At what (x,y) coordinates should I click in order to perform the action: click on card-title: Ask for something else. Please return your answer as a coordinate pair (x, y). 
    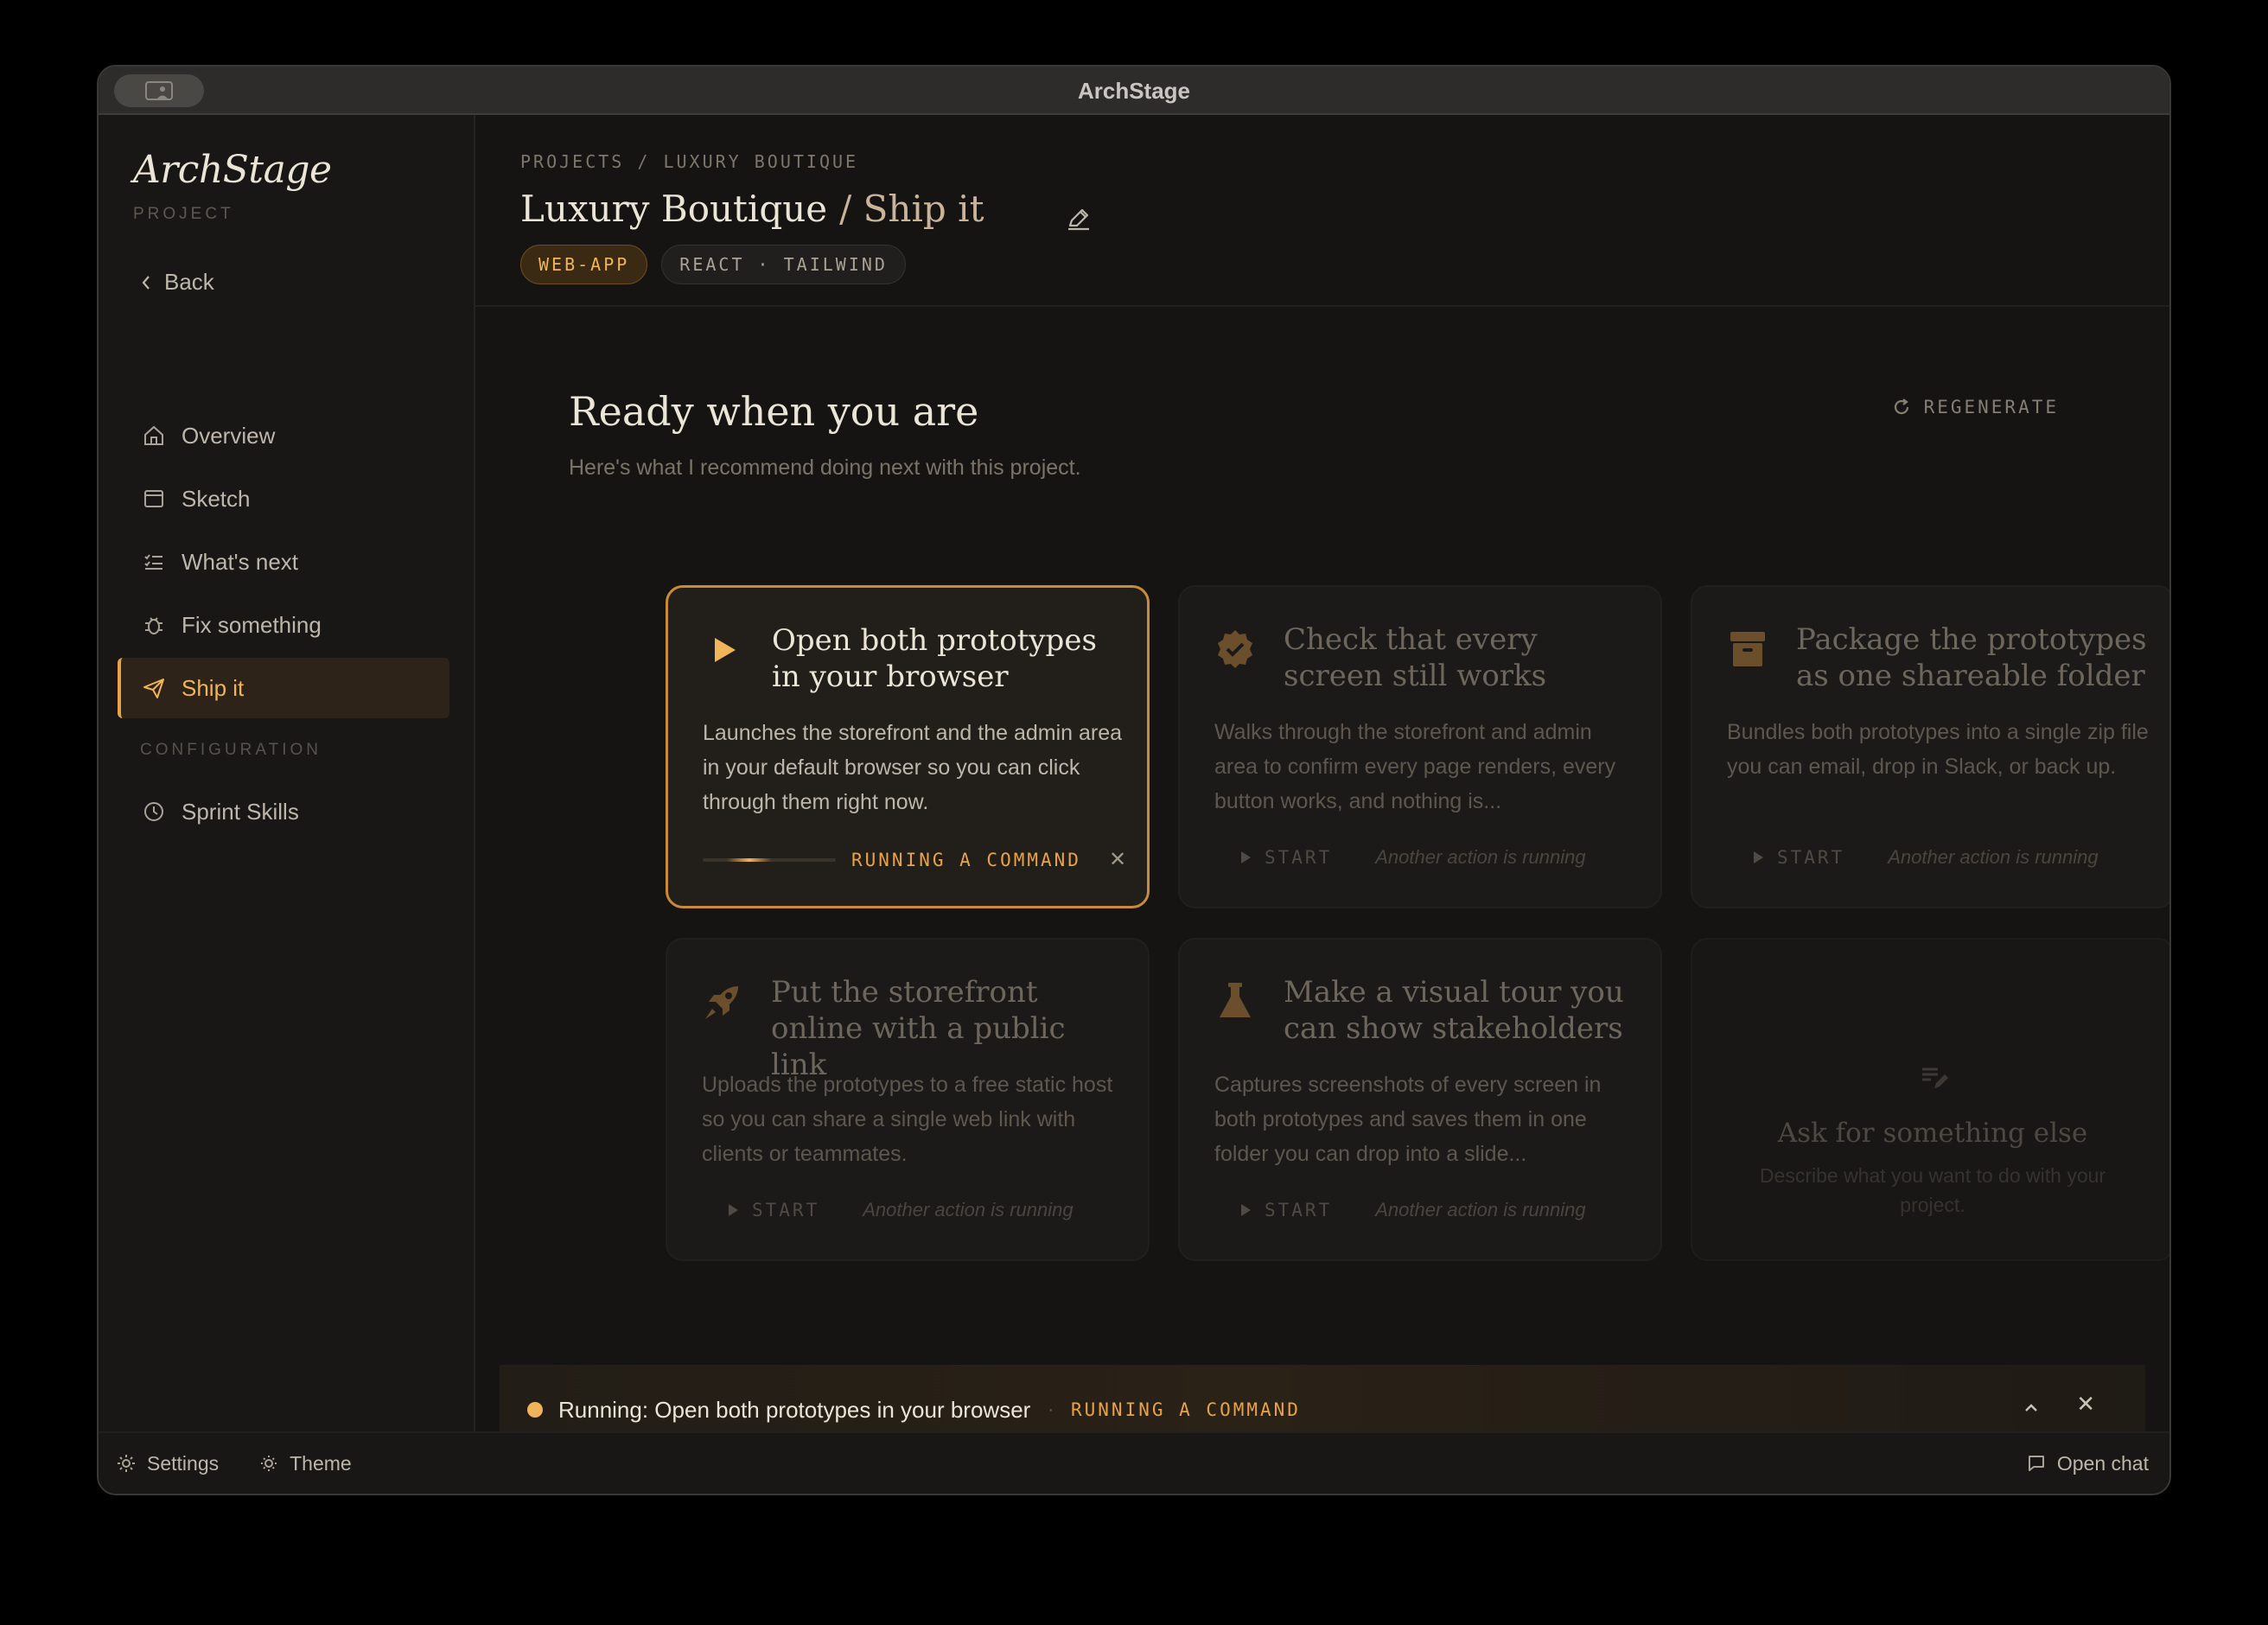
    Looking at the image, I should click on (1932, 1133).